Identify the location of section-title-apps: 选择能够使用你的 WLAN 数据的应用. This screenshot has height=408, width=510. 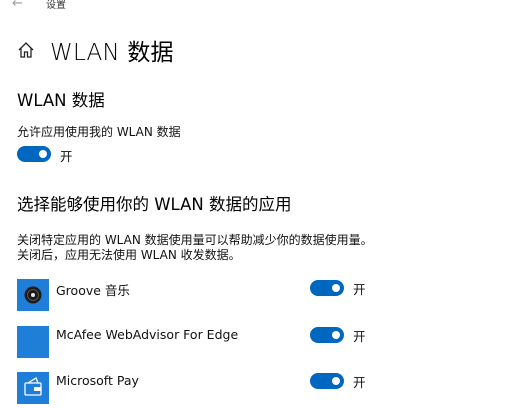
(154, 204).